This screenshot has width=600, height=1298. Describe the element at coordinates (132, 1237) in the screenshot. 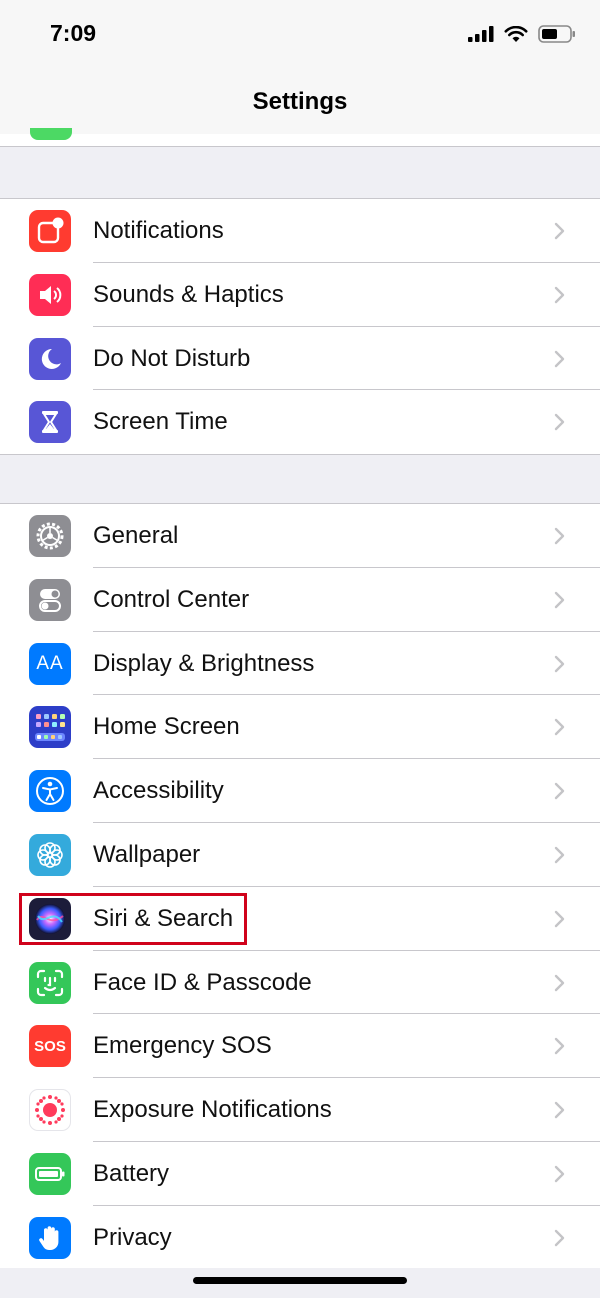

I see `row-label: Privacy` at that location.